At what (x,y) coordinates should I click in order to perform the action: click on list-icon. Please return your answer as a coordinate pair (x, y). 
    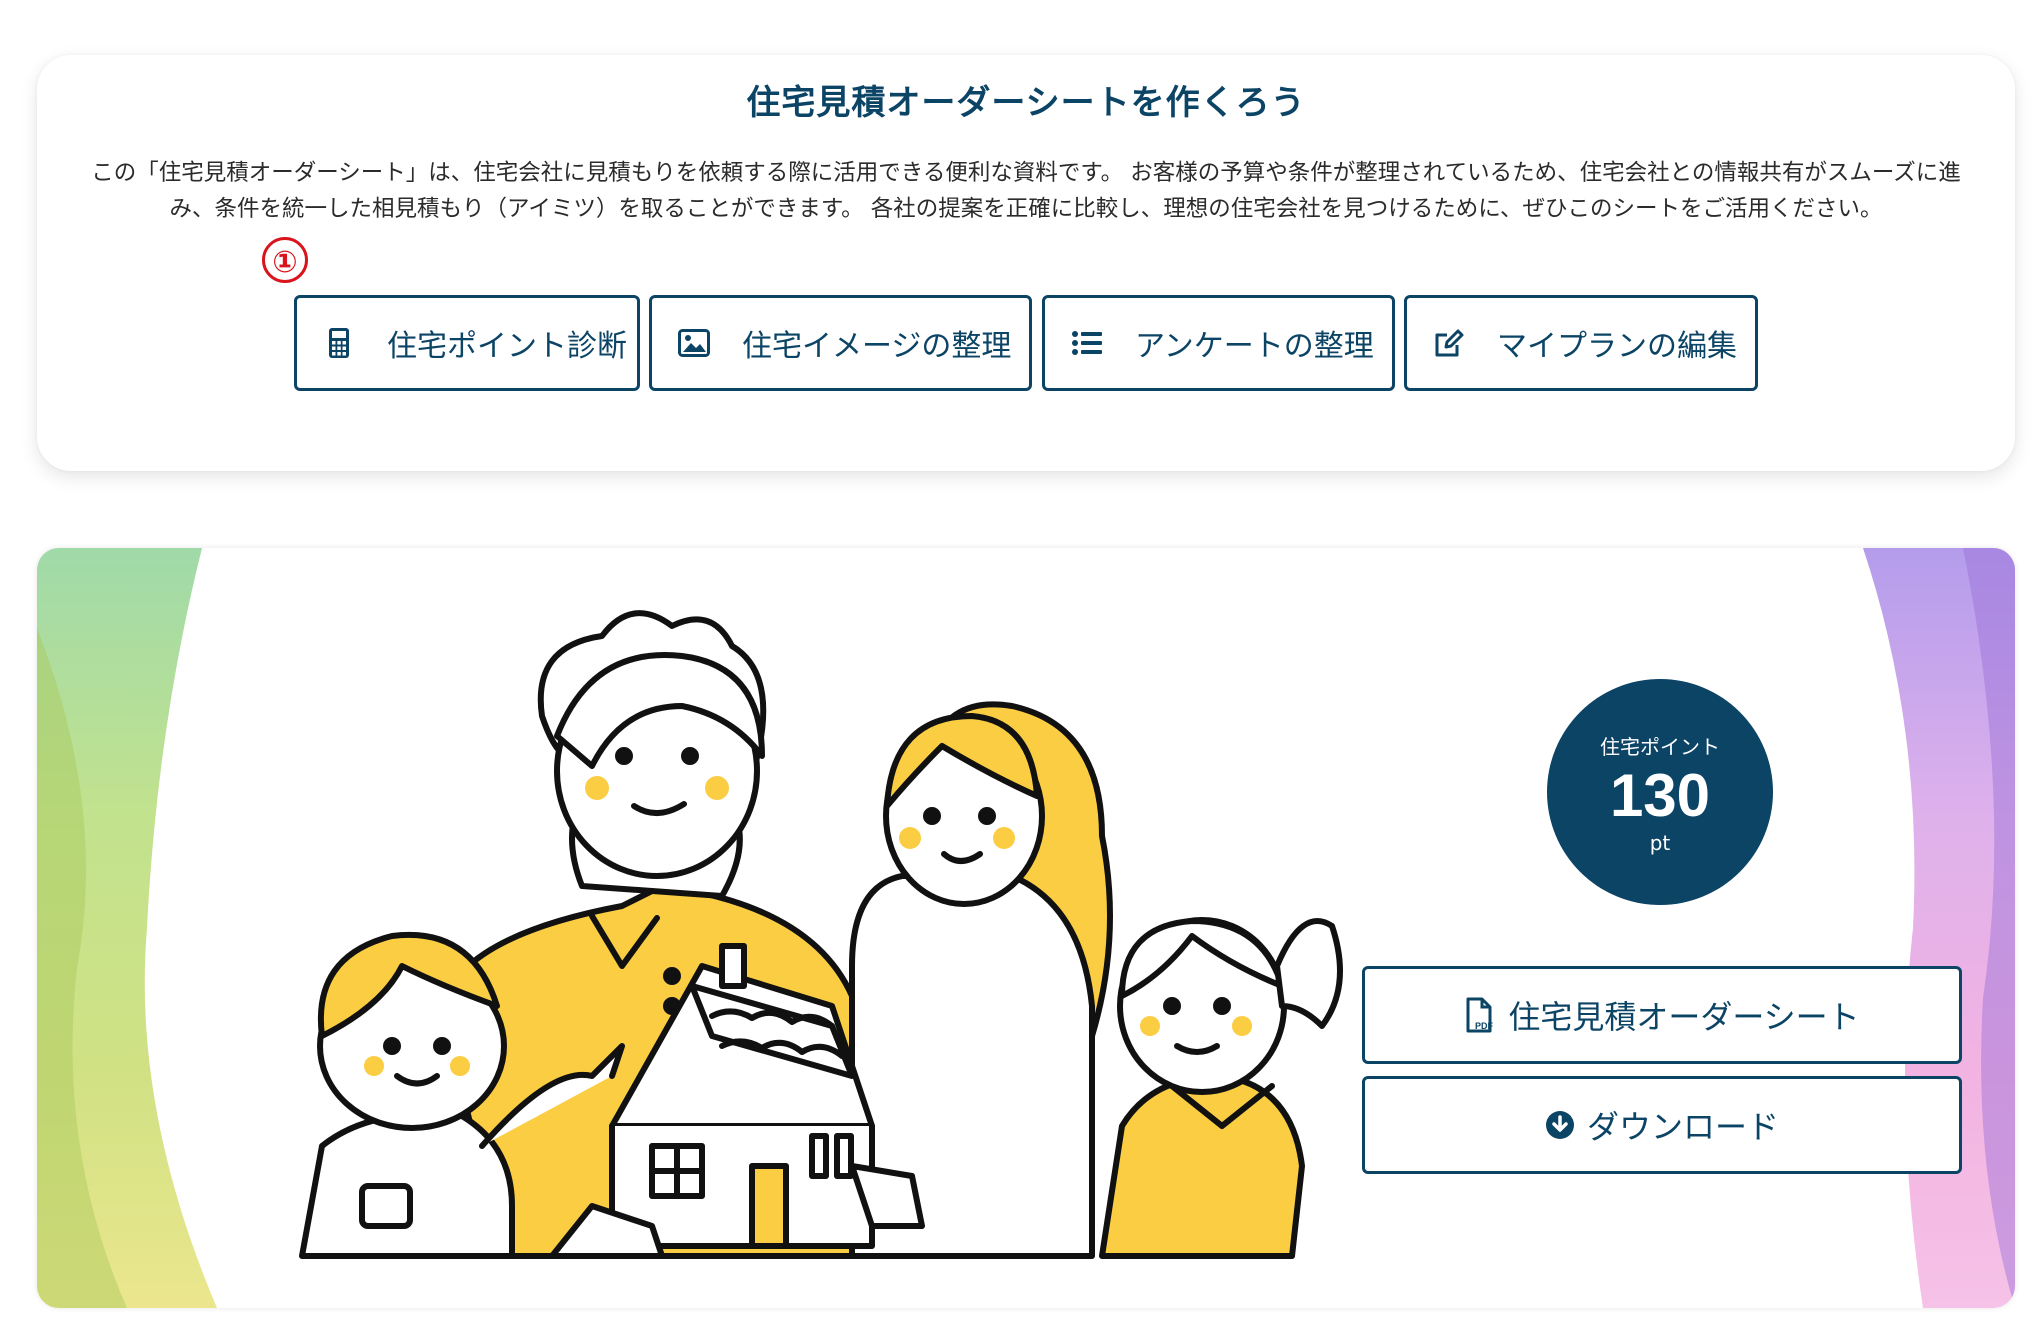
    Looking at the image, I should click on (1087, 343).